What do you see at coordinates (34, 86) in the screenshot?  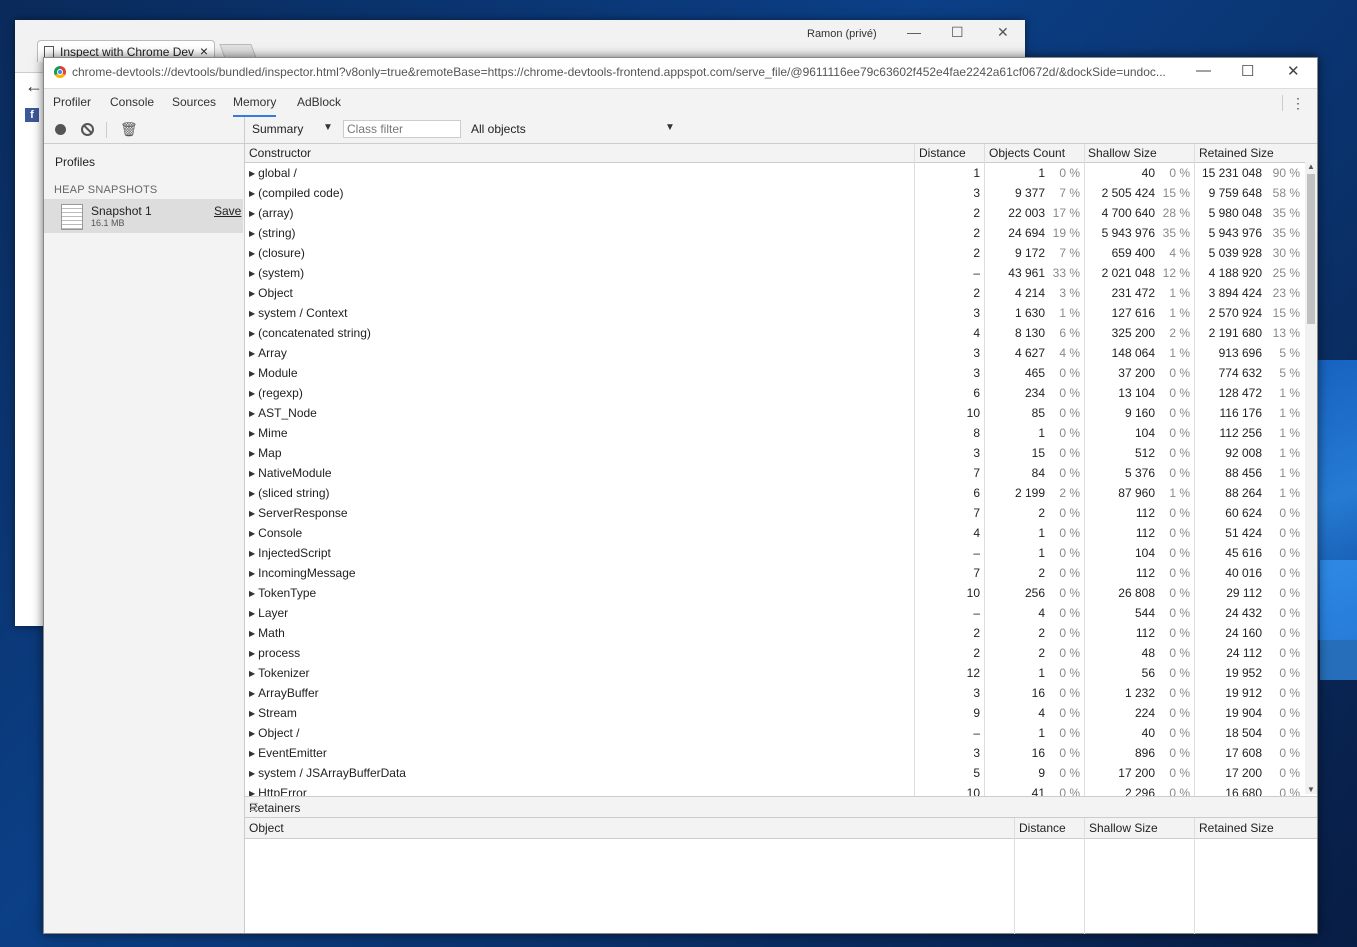 I see `back-arrow-icon: ←` at bounding box center [34, 86].